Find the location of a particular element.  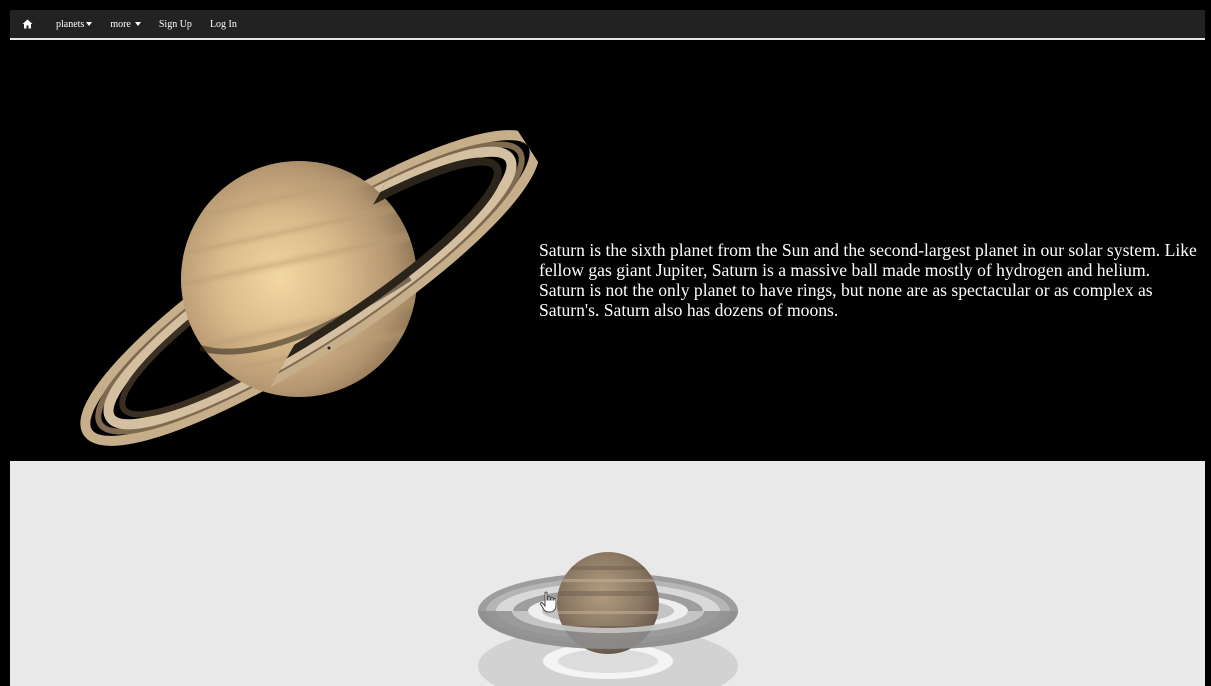

home-link is located at coordinates (26, 24).